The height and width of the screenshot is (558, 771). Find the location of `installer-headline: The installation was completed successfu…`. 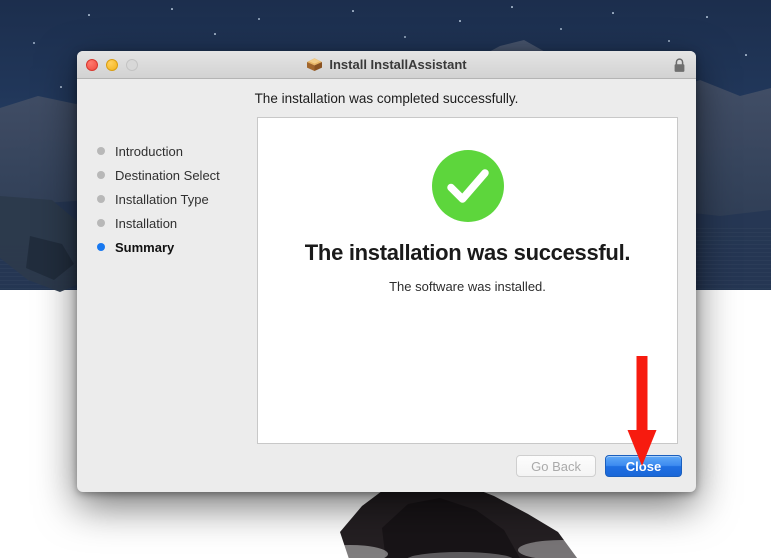

installer-headline: The installation was completed successfu… is located at coordinates (386, 98).